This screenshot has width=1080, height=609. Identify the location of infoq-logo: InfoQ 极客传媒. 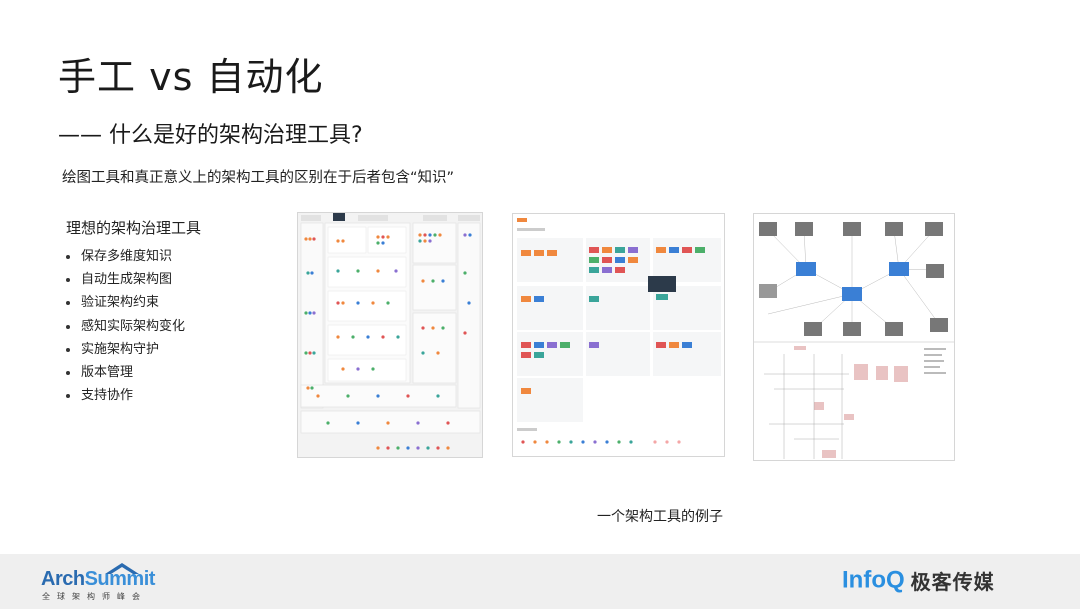
(918, 582).